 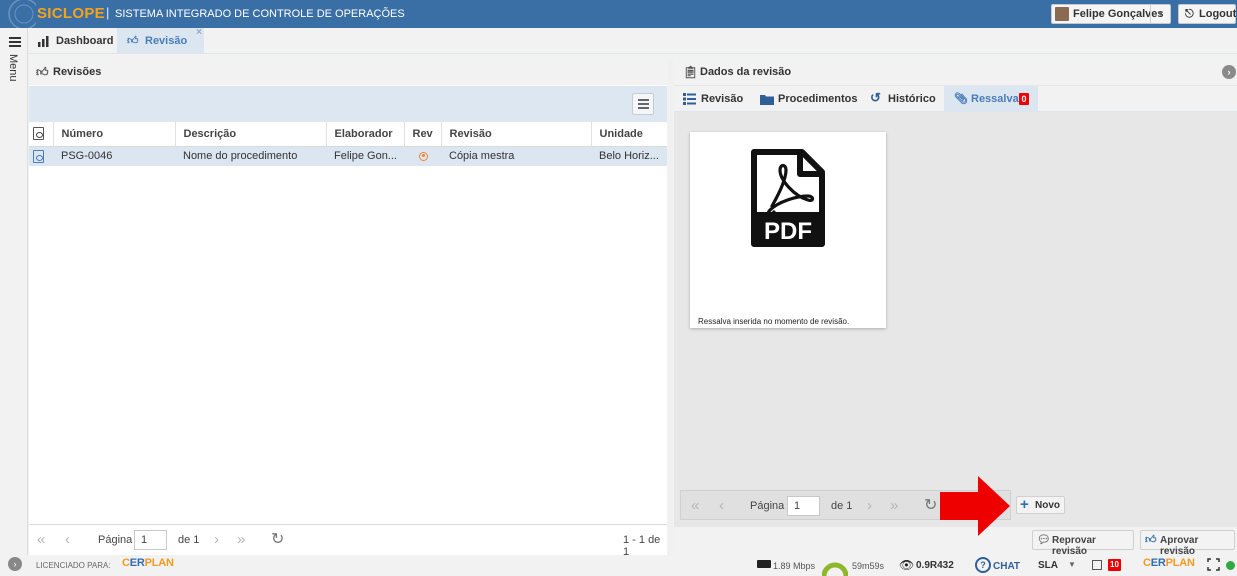 What do you see at coordinates (15, 564) in the screenshot?
I see `settings-icon: ›` at bounding box center [15, 564].